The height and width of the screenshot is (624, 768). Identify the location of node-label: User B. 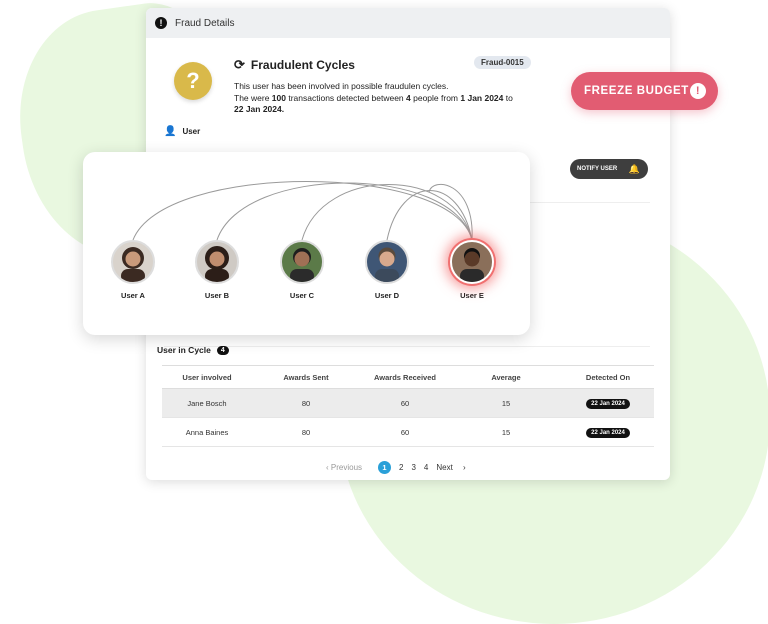
(217, 295).